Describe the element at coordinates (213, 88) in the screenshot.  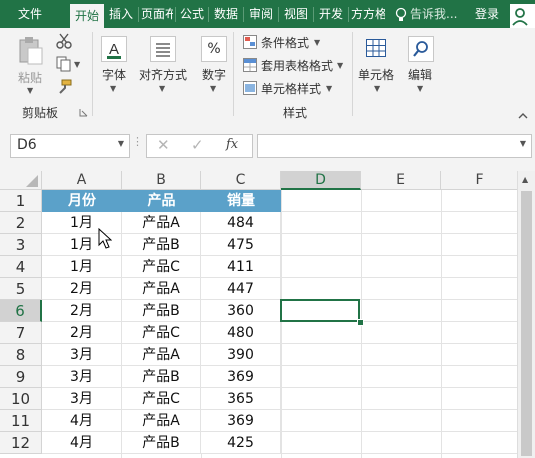
I see `number-dropdown-caret: ▼` at that location.